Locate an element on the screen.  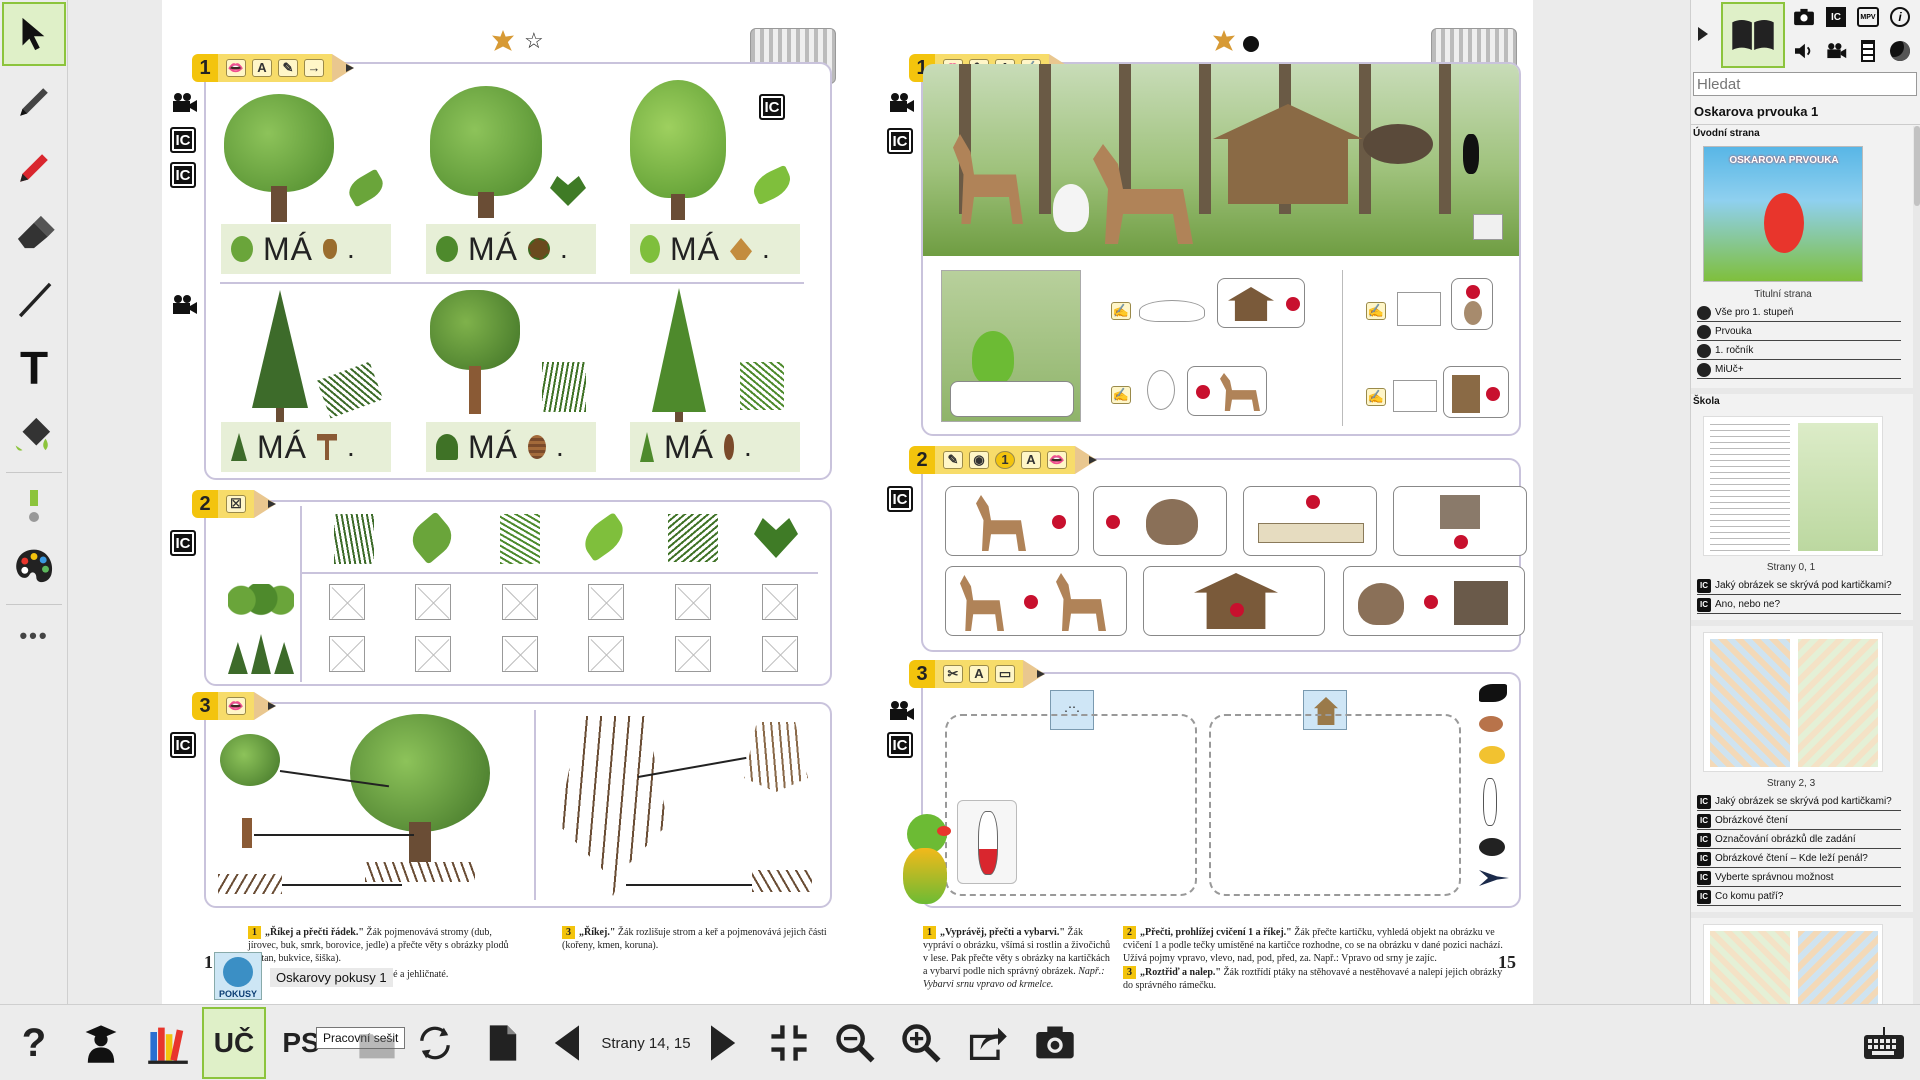
library-button is located at coordinates (168, 1043).